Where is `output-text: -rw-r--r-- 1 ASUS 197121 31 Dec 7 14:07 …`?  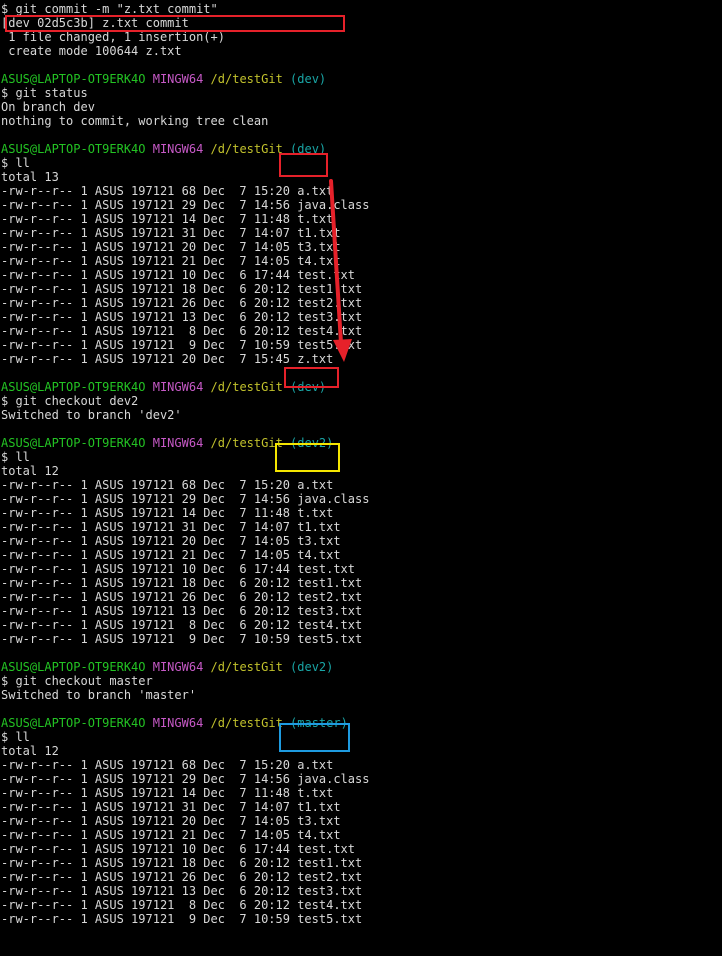
output-text: -rw-r--r-- 1 ASUS 197121 31 Dec 7 14:07 … is located at coordinates (171, 527).